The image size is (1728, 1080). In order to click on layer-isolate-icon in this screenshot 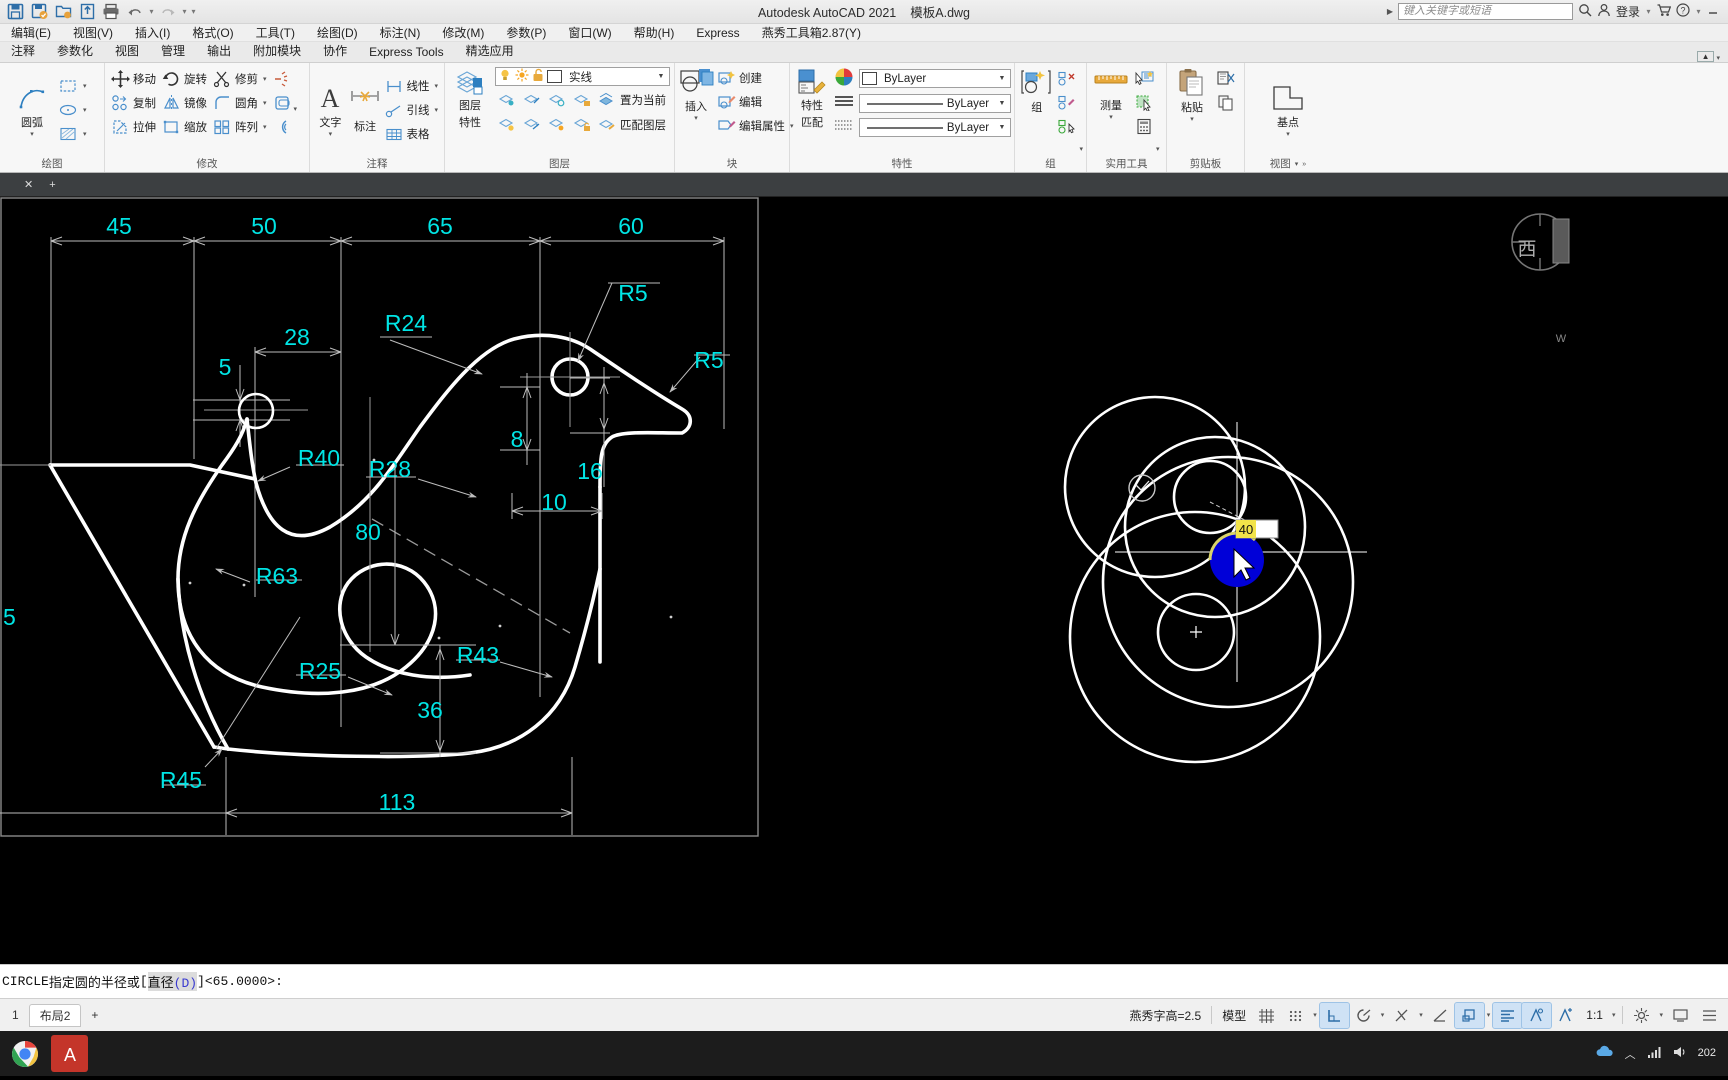, I will do `click(507, 99)`.